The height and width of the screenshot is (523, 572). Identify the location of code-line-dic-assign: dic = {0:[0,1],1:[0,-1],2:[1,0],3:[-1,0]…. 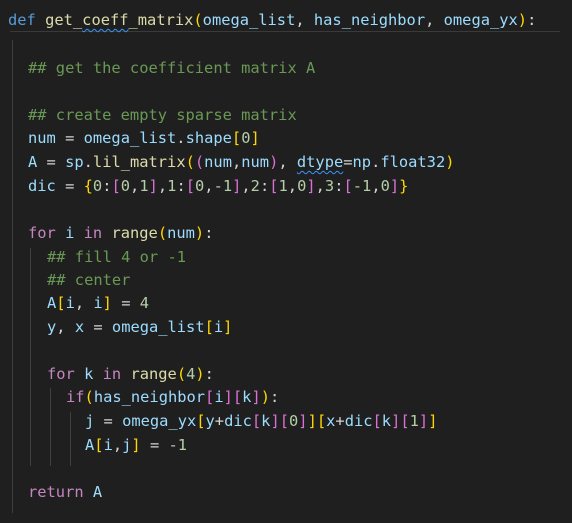
(218, 186).